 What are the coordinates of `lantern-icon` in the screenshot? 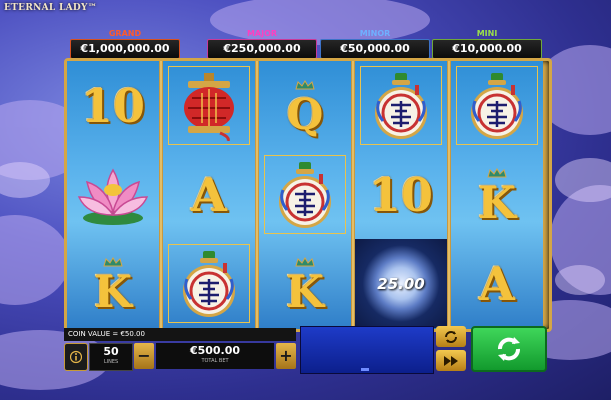 It's located at (209, 106).